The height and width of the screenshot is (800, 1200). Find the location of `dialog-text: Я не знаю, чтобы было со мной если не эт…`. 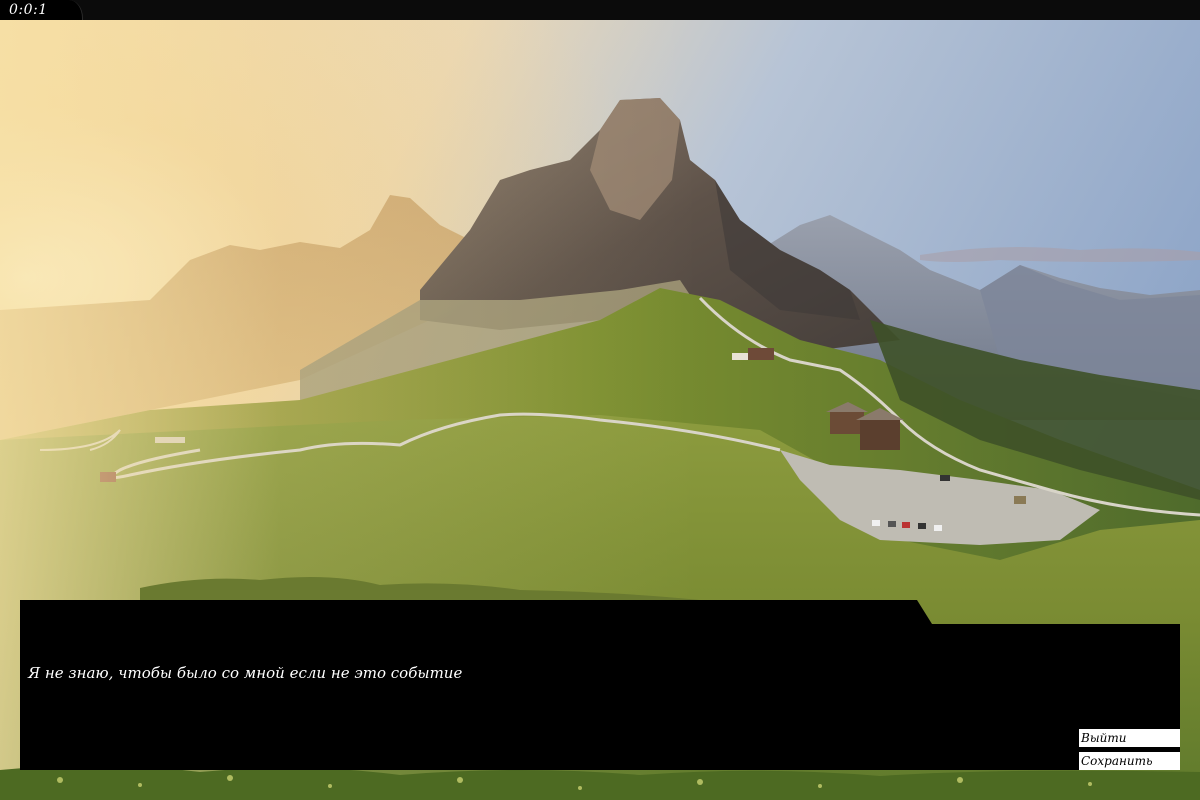

dialog-text: Я не знаю, чтобы было со мной если не эт… is located at coordinates (245, 673).